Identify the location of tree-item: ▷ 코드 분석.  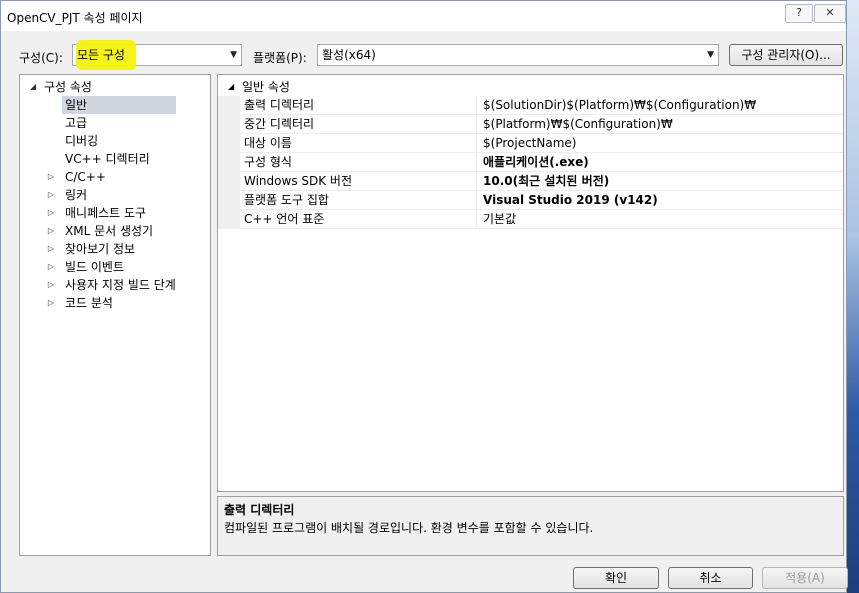
(112, 303).